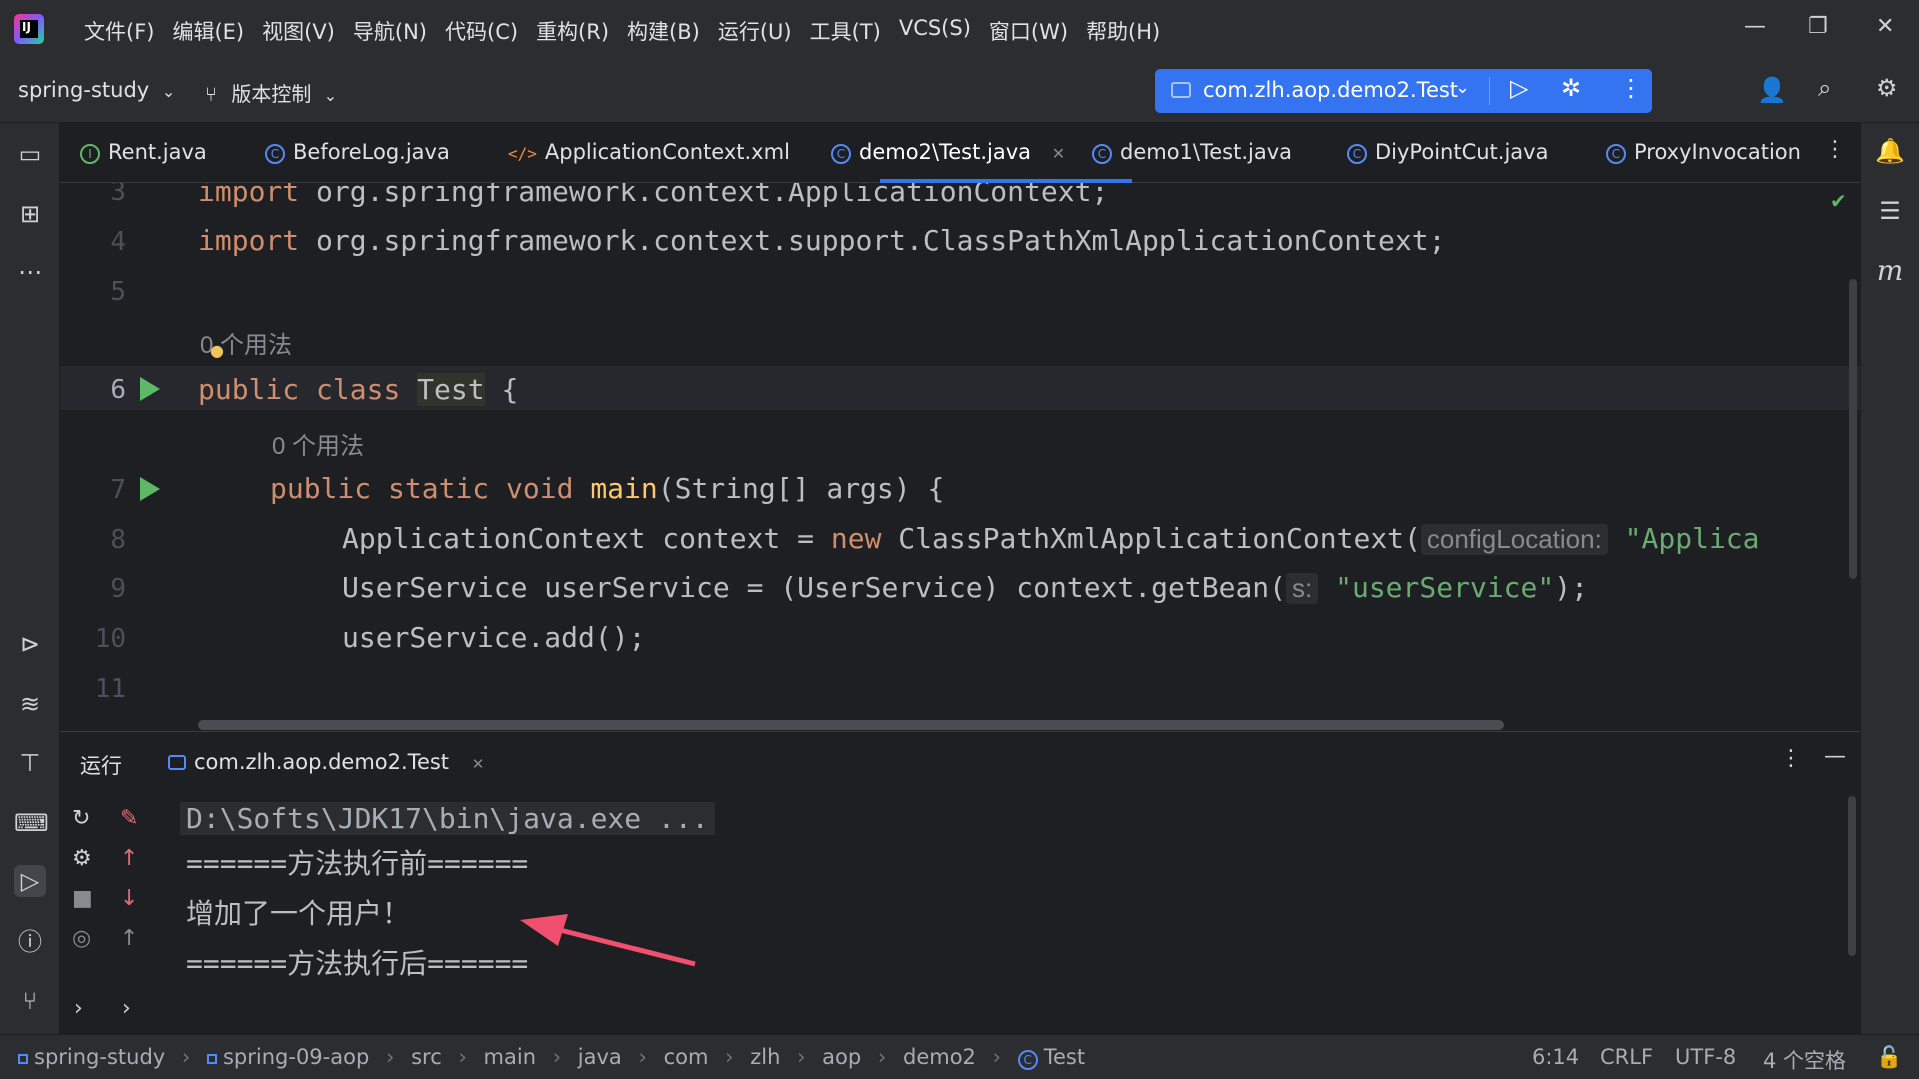 The image size is (1919, 1079). I want to click on tab-demo1-test-java: Cdemo1\Test.java, so click(1192, 152).